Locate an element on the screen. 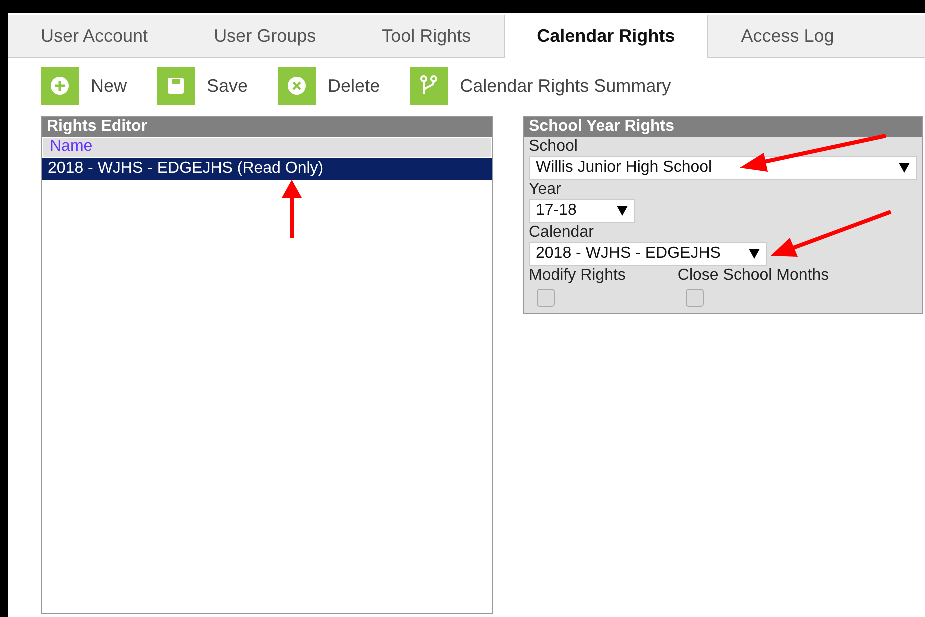  list-row: 2018 - WJHS - EDGEJHS (Read Only) is located at coordinates (267, 169).